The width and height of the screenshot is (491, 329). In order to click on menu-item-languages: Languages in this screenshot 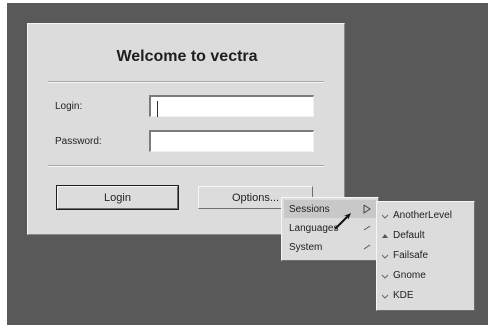, I will do `click(330, 228)`.